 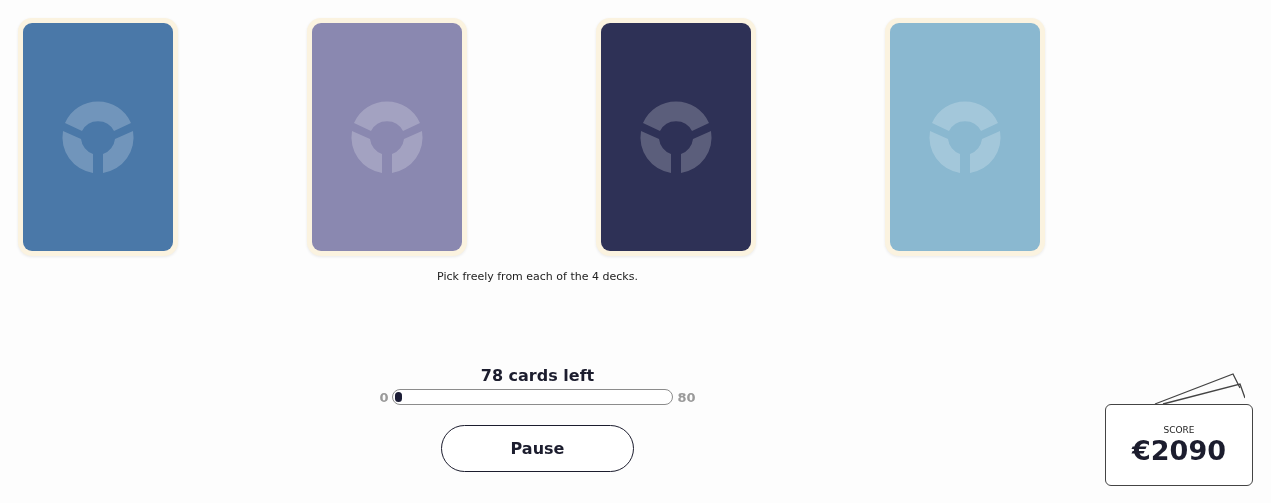 What do you see at coordinates (1179, 450) in the screenshot?
I see `score-value: €2090` at bounding box center [1179, 450].